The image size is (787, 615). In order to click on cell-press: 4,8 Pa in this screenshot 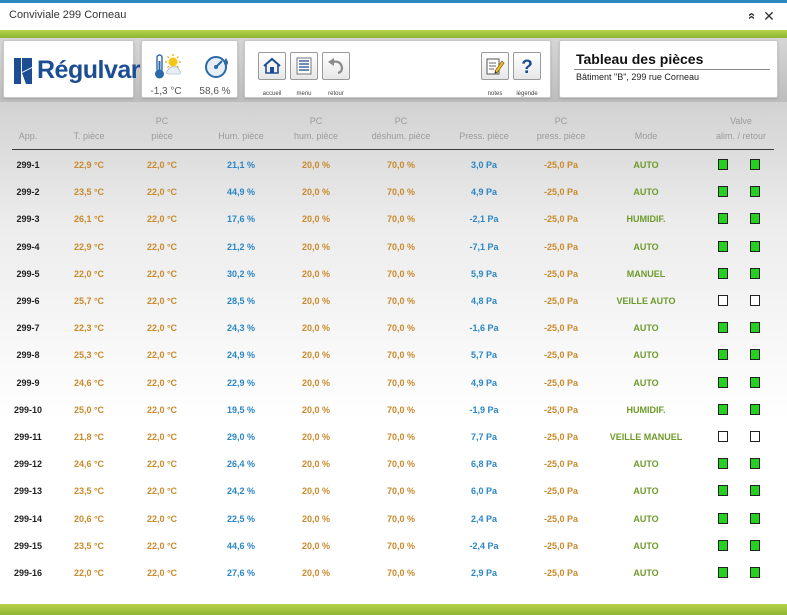, I will do `click(484, 301)`.